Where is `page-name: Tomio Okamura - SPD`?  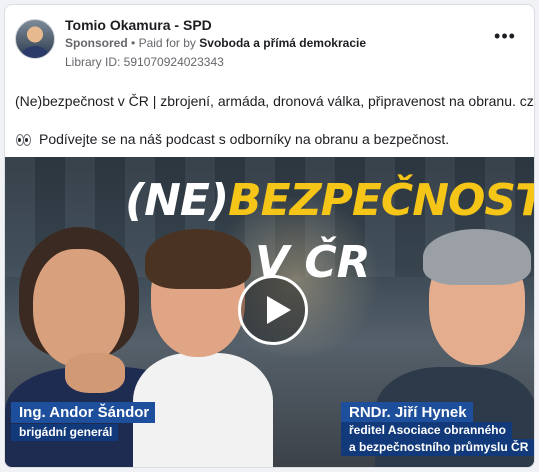
page-name: Tomio Okamura - SPD is located at coordinates (138, 25).